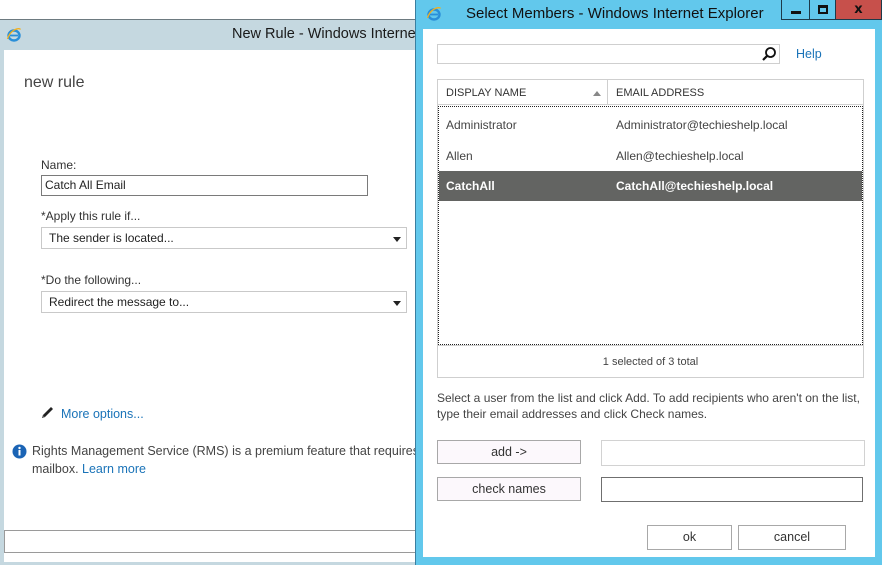 The width and height of the screenshot is (882, 565). I want to click on sort-ascending-icon, so click(597, 93).